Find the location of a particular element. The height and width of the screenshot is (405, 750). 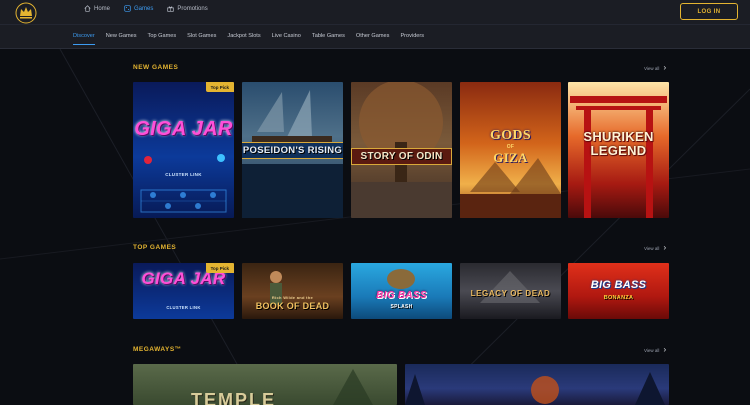

game-tile-shuriken-legend: SHURIKEN LEGEND is located at coordinates (618, 150).